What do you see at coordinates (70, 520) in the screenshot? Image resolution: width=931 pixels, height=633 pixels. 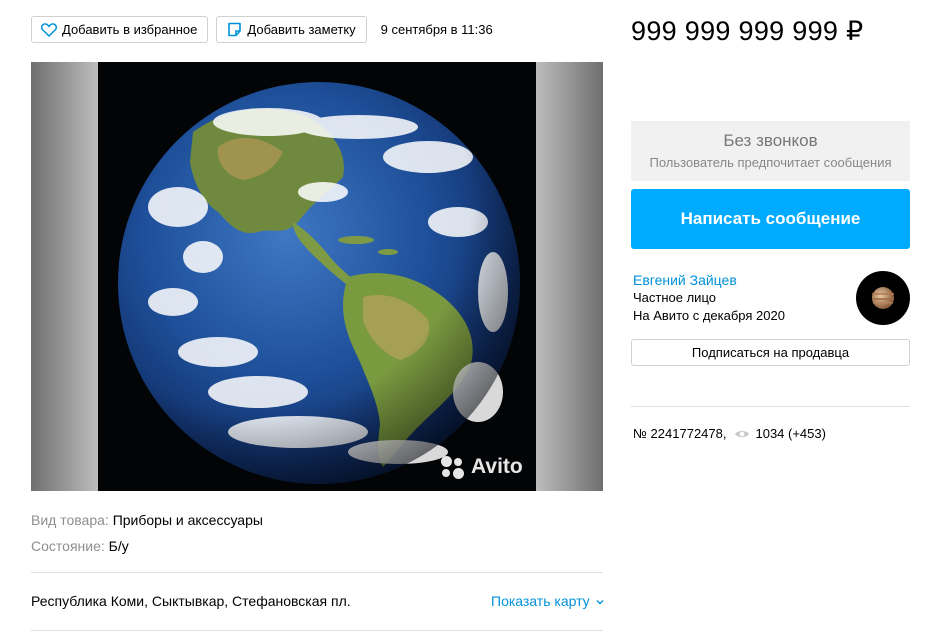 I see `param-key: Вид товара:` at bounding box center [70, 520].